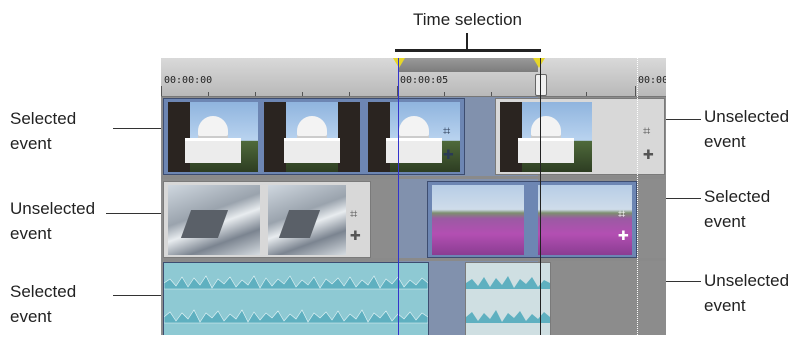  What do you see at coordinates (267, 219) in the screenshot?
I see `unselected-video-event-mountain: ⌗ ✚` at bounding box center [267, 219].